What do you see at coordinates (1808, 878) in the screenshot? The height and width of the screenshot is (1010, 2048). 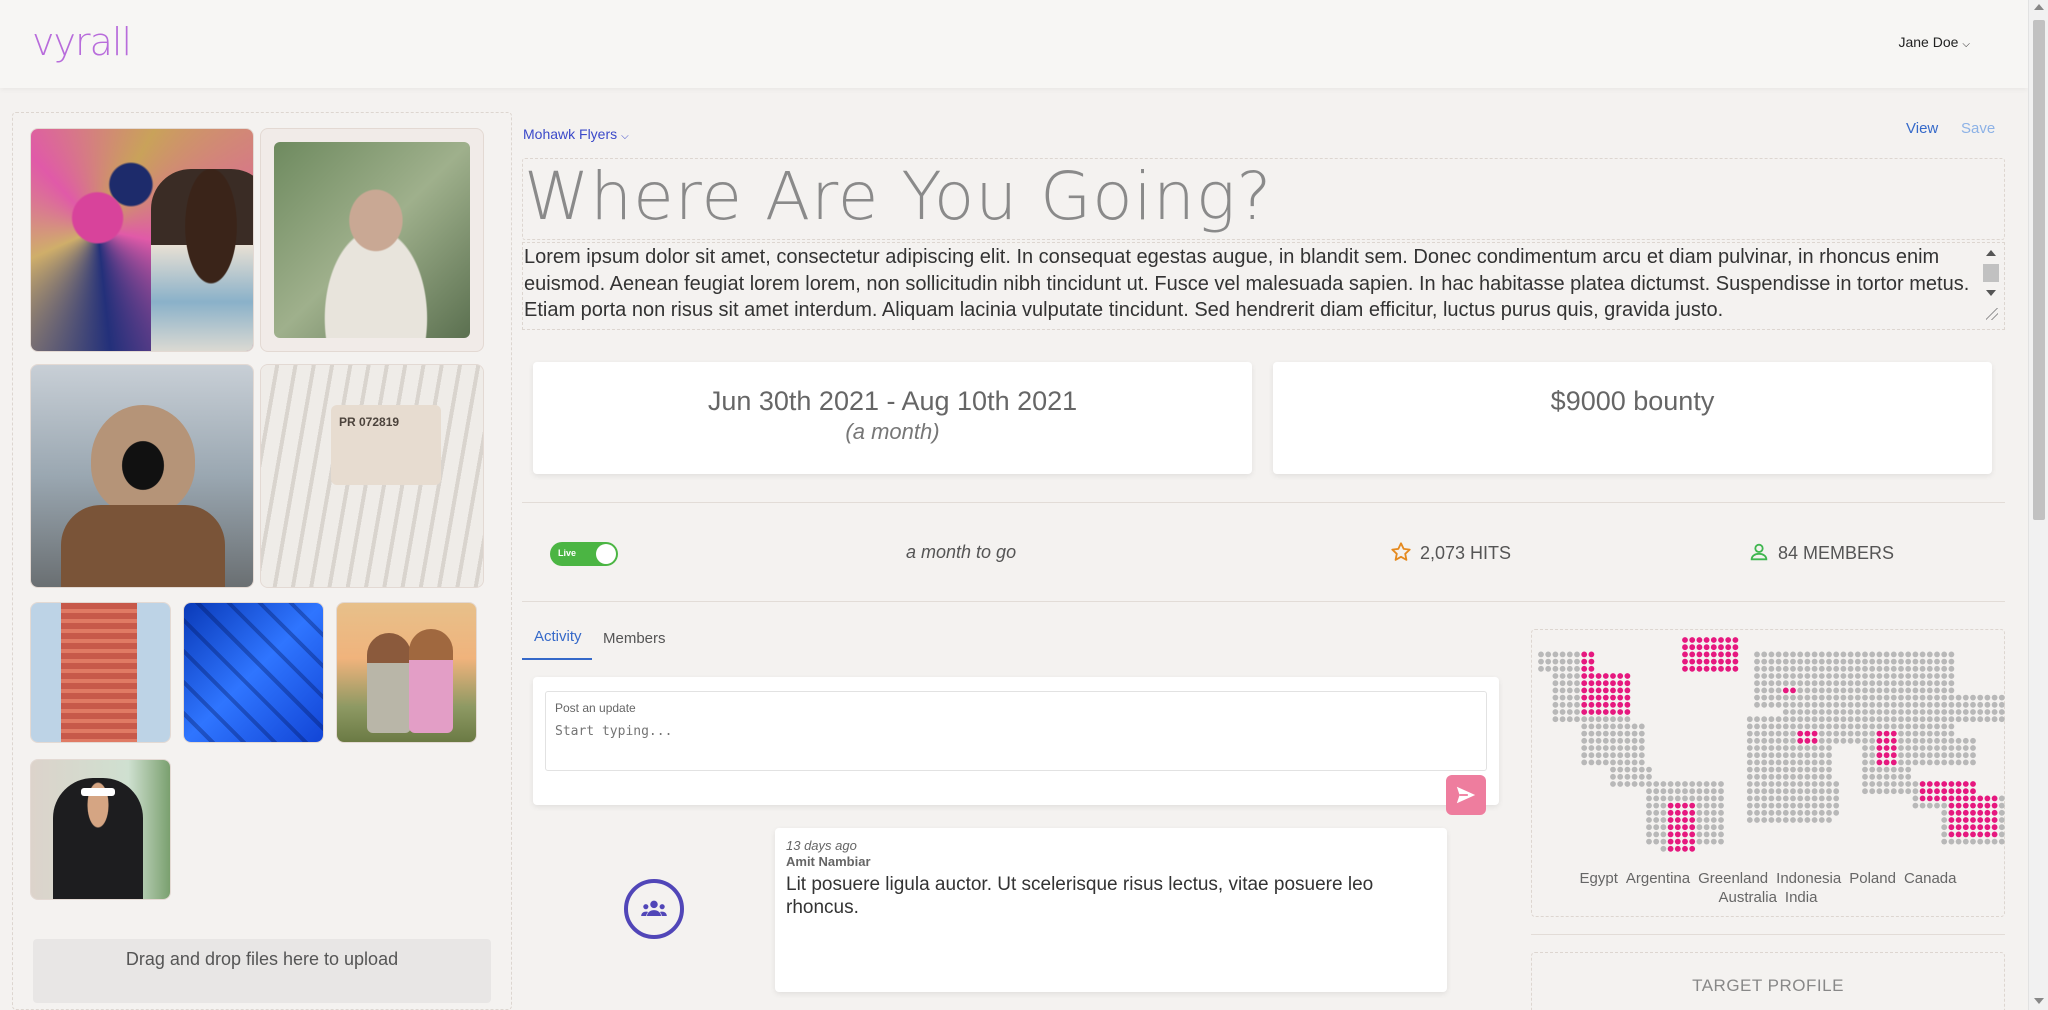 I see `country-indonesia: Indonesia` at bounding box center [1808, 878].